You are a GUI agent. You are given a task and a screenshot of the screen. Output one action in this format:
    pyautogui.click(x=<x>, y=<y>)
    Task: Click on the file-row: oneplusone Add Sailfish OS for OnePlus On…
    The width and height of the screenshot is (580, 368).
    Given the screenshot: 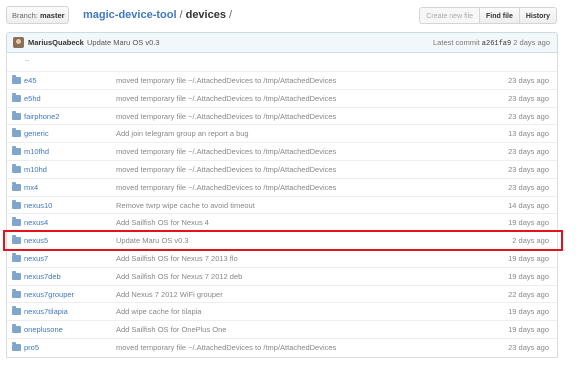 What is the action you would take?
    pyautogui.click(x=282, y=329)
    